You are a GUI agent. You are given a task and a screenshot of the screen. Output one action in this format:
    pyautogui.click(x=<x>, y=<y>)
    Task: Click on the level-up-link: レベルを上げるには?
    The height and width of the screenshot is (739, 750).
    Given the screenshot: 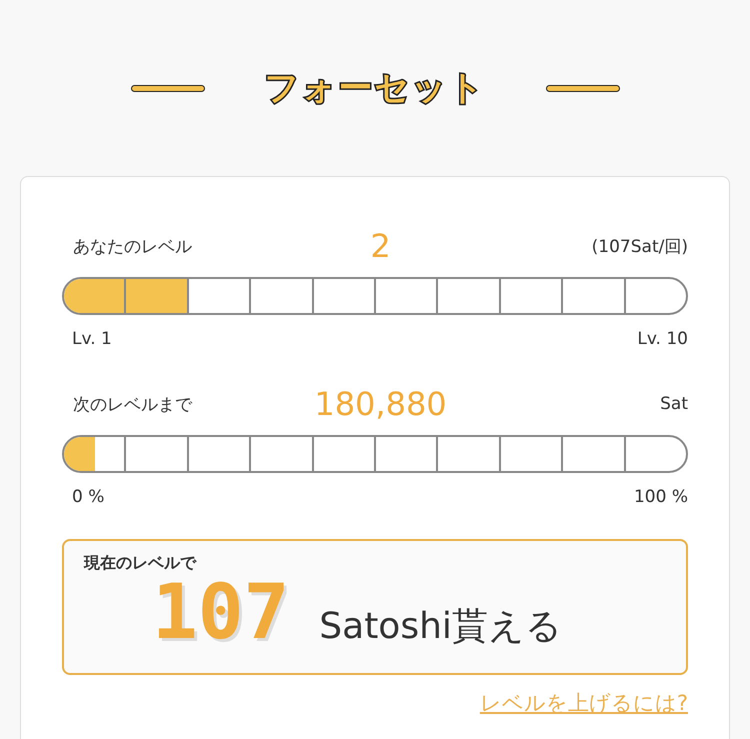 What is the action you would take?
    pyautogui.click(x=584, y=703)
    